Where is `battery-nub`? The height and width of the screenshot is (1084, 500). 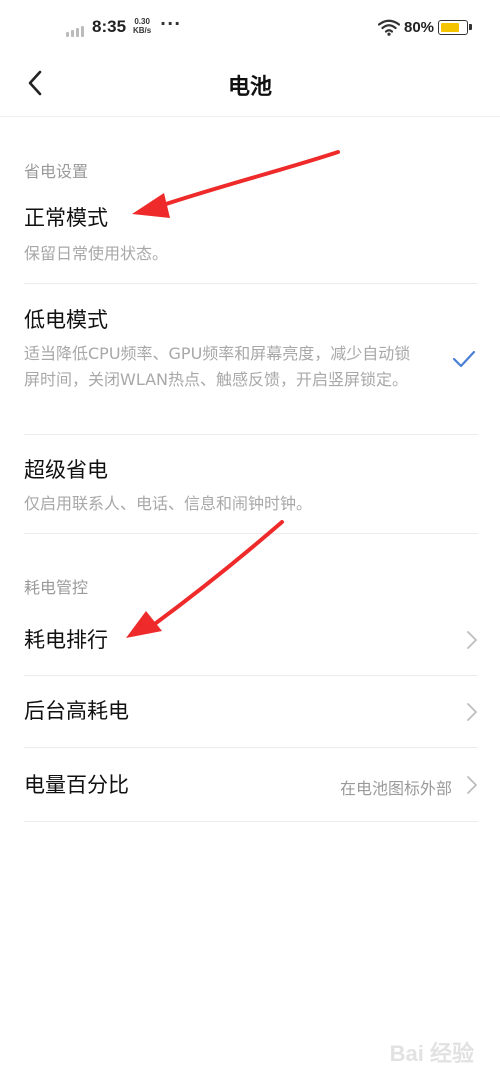 battery-nub is located at coordinates (470, 27).